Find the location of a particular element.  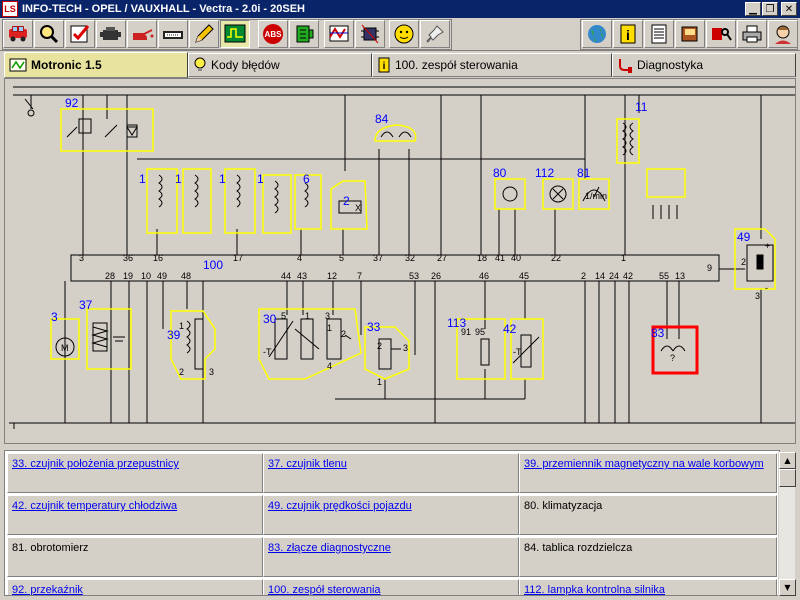

symbol-label-c30-3: 1 is located at coordinates (329, 328).